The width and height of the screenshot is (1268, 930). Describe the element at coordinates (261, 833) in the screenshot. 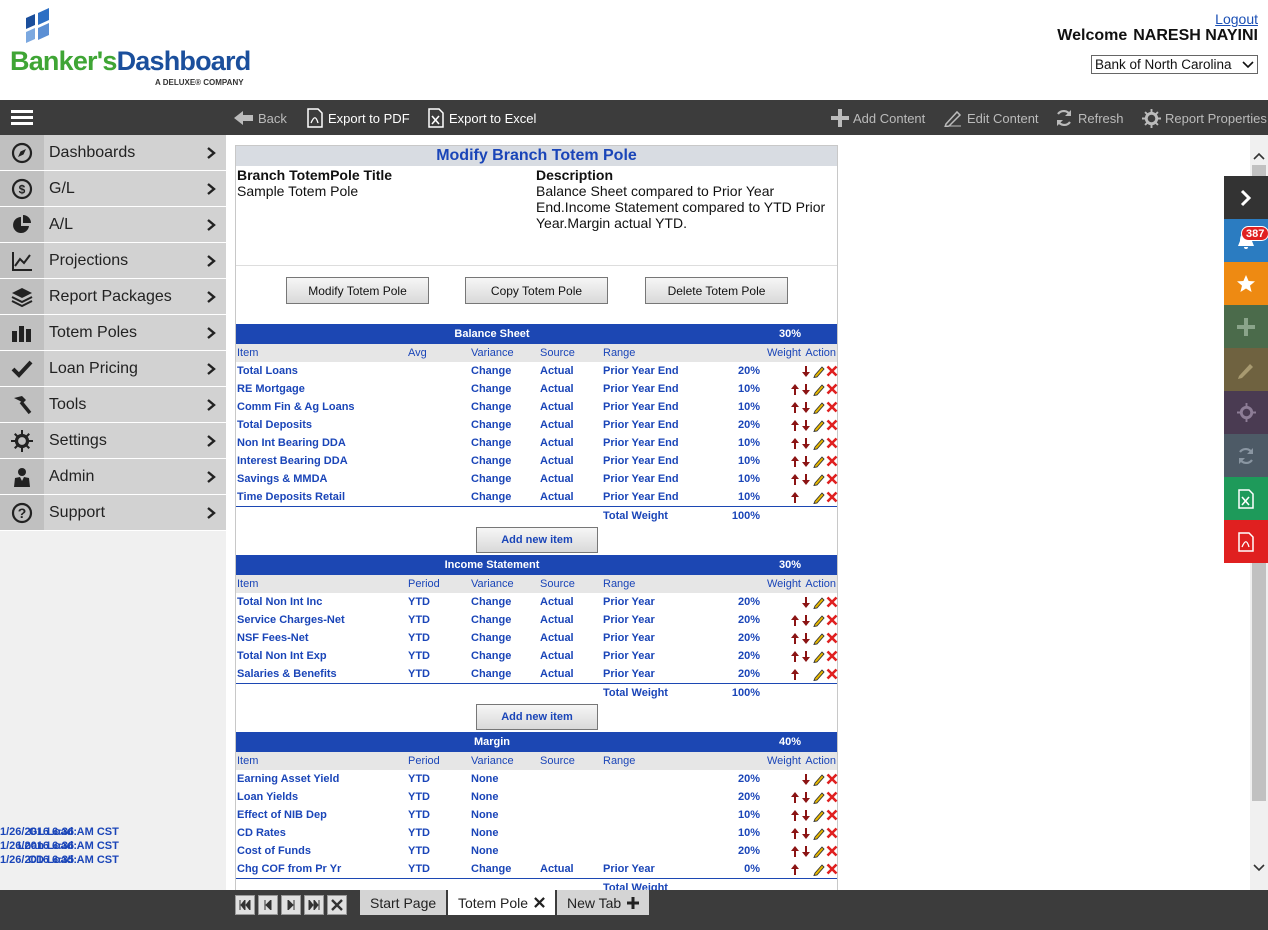

I see `item-link: CD Rates` at that location.